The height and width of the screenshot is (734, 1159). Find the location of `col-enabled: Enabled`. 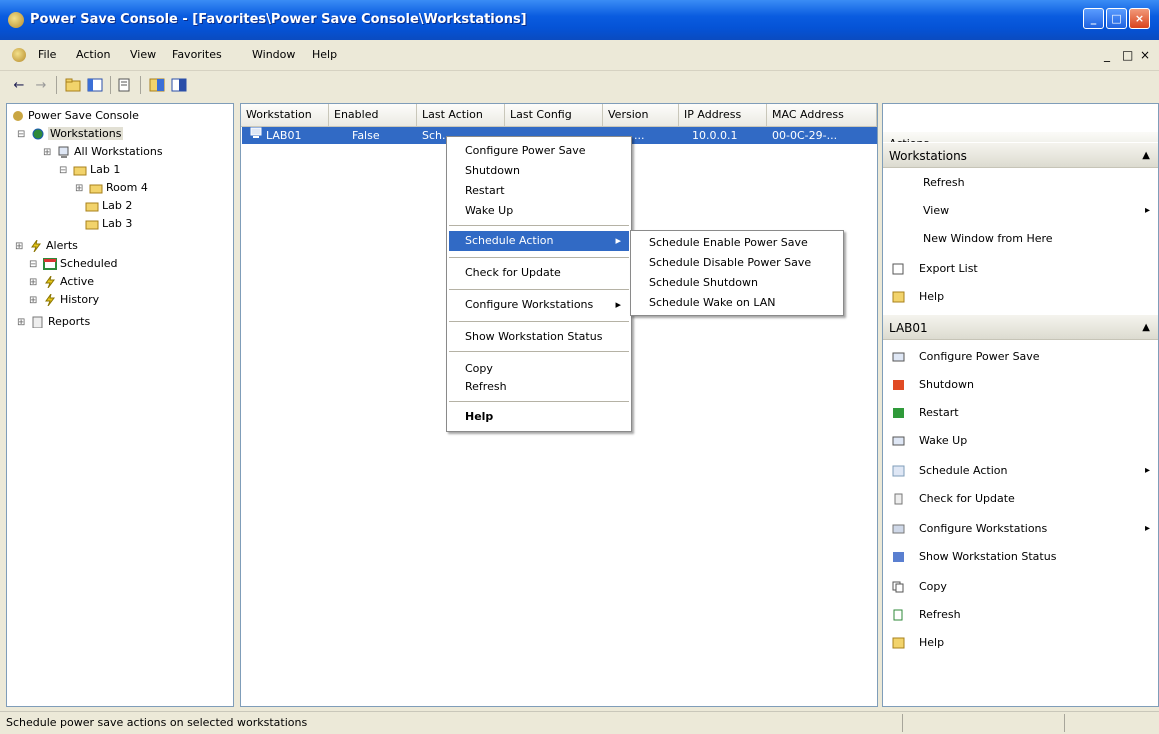

col-enabled: Enabled is located at coordinates (373, 115).